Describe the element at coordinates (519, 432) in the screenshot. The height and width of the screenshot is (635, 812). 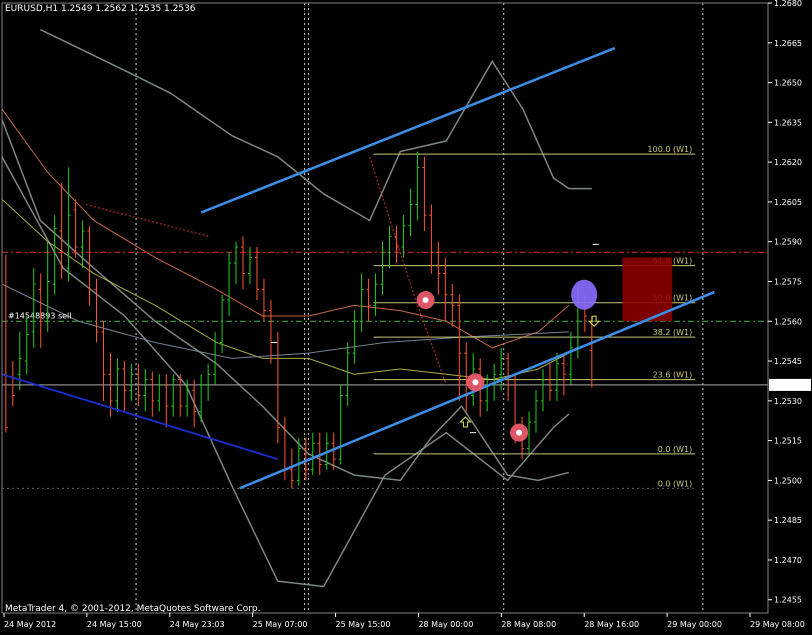
I see `signal-marker-3-dot` at that location.